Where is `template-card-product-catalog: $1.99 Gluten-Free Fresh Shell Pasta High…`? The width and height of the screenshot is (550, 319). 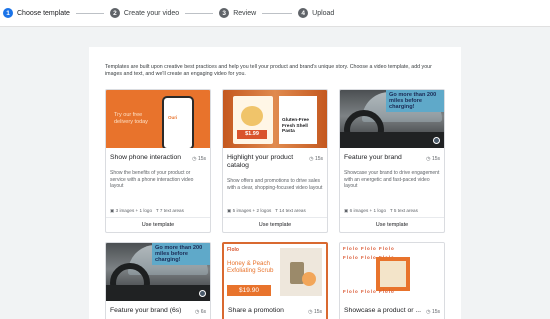
template-card-product-catalog: $1.99 Gluten-Free Fresh Shell Pasta High… is located at coordinates (275, 161).